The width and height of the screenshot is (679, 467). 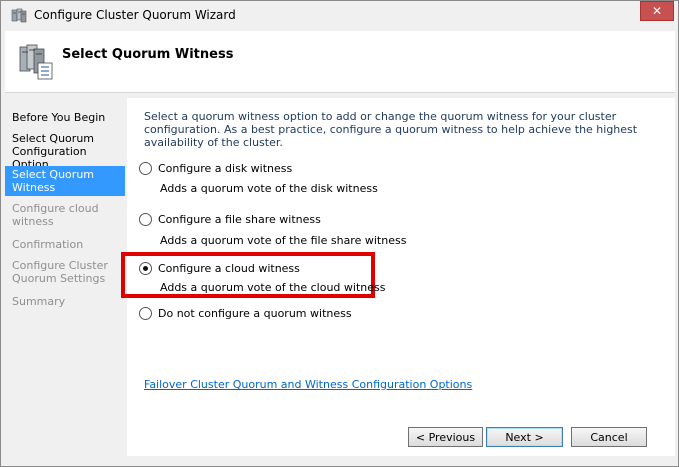 What do you see at coordinates (657, 11) in the screenshot?
I see `close-button: ✕` at bounding box center [657, 11].